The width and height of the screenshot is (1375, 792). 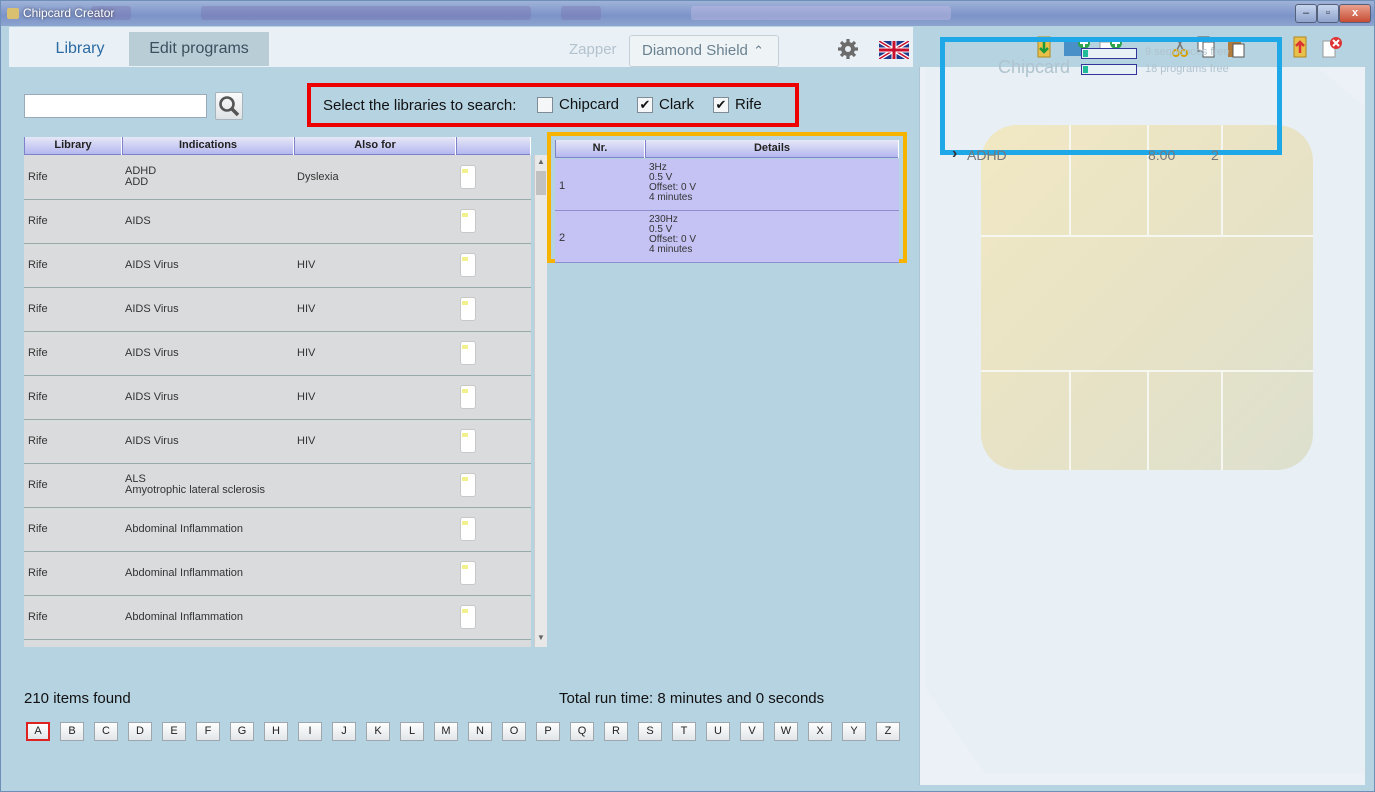 I want to click on header-nr: Nr., so click(x=600, y=149).